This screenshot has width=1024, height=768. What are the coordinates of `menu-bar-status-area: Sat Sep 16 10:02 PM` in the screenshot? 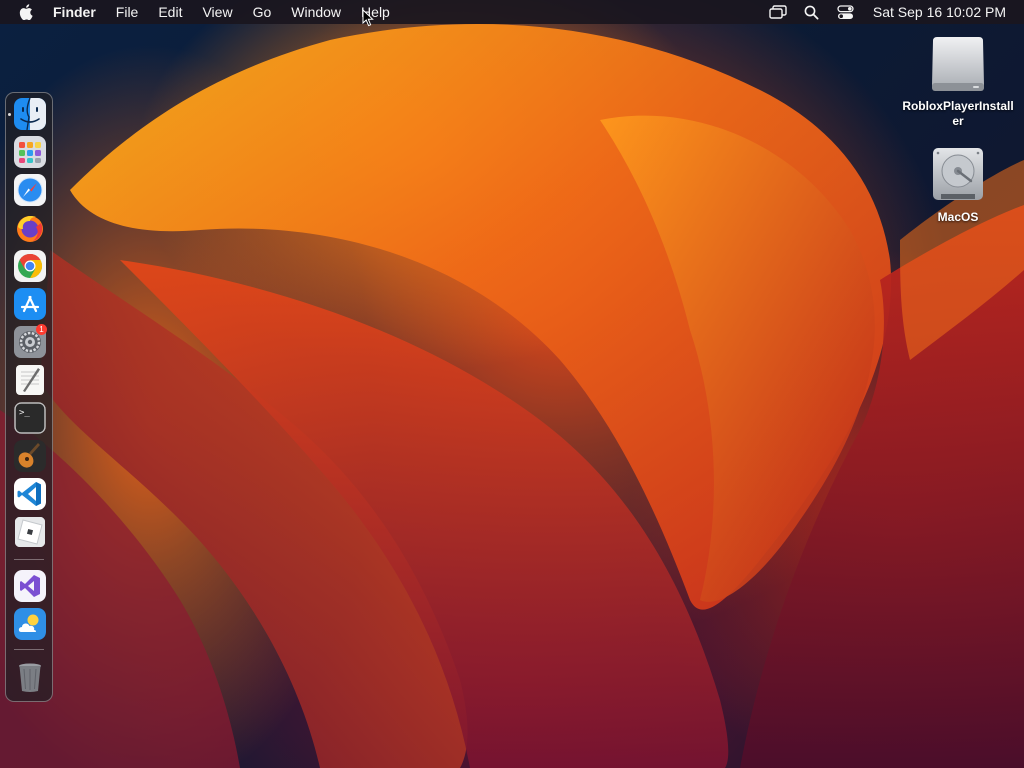 It's located at (892, 12).